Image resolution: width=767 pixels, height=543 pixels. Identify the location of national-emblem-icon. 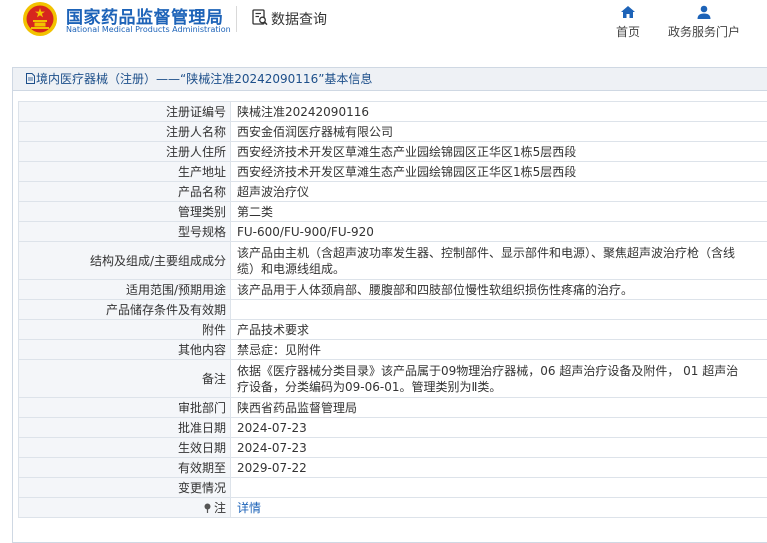
(40, 19).